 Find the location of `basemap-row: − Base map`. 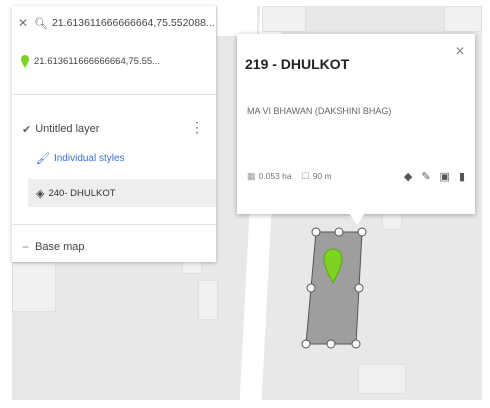

basemap-row: − Base map is located at coordinates (114, 247).